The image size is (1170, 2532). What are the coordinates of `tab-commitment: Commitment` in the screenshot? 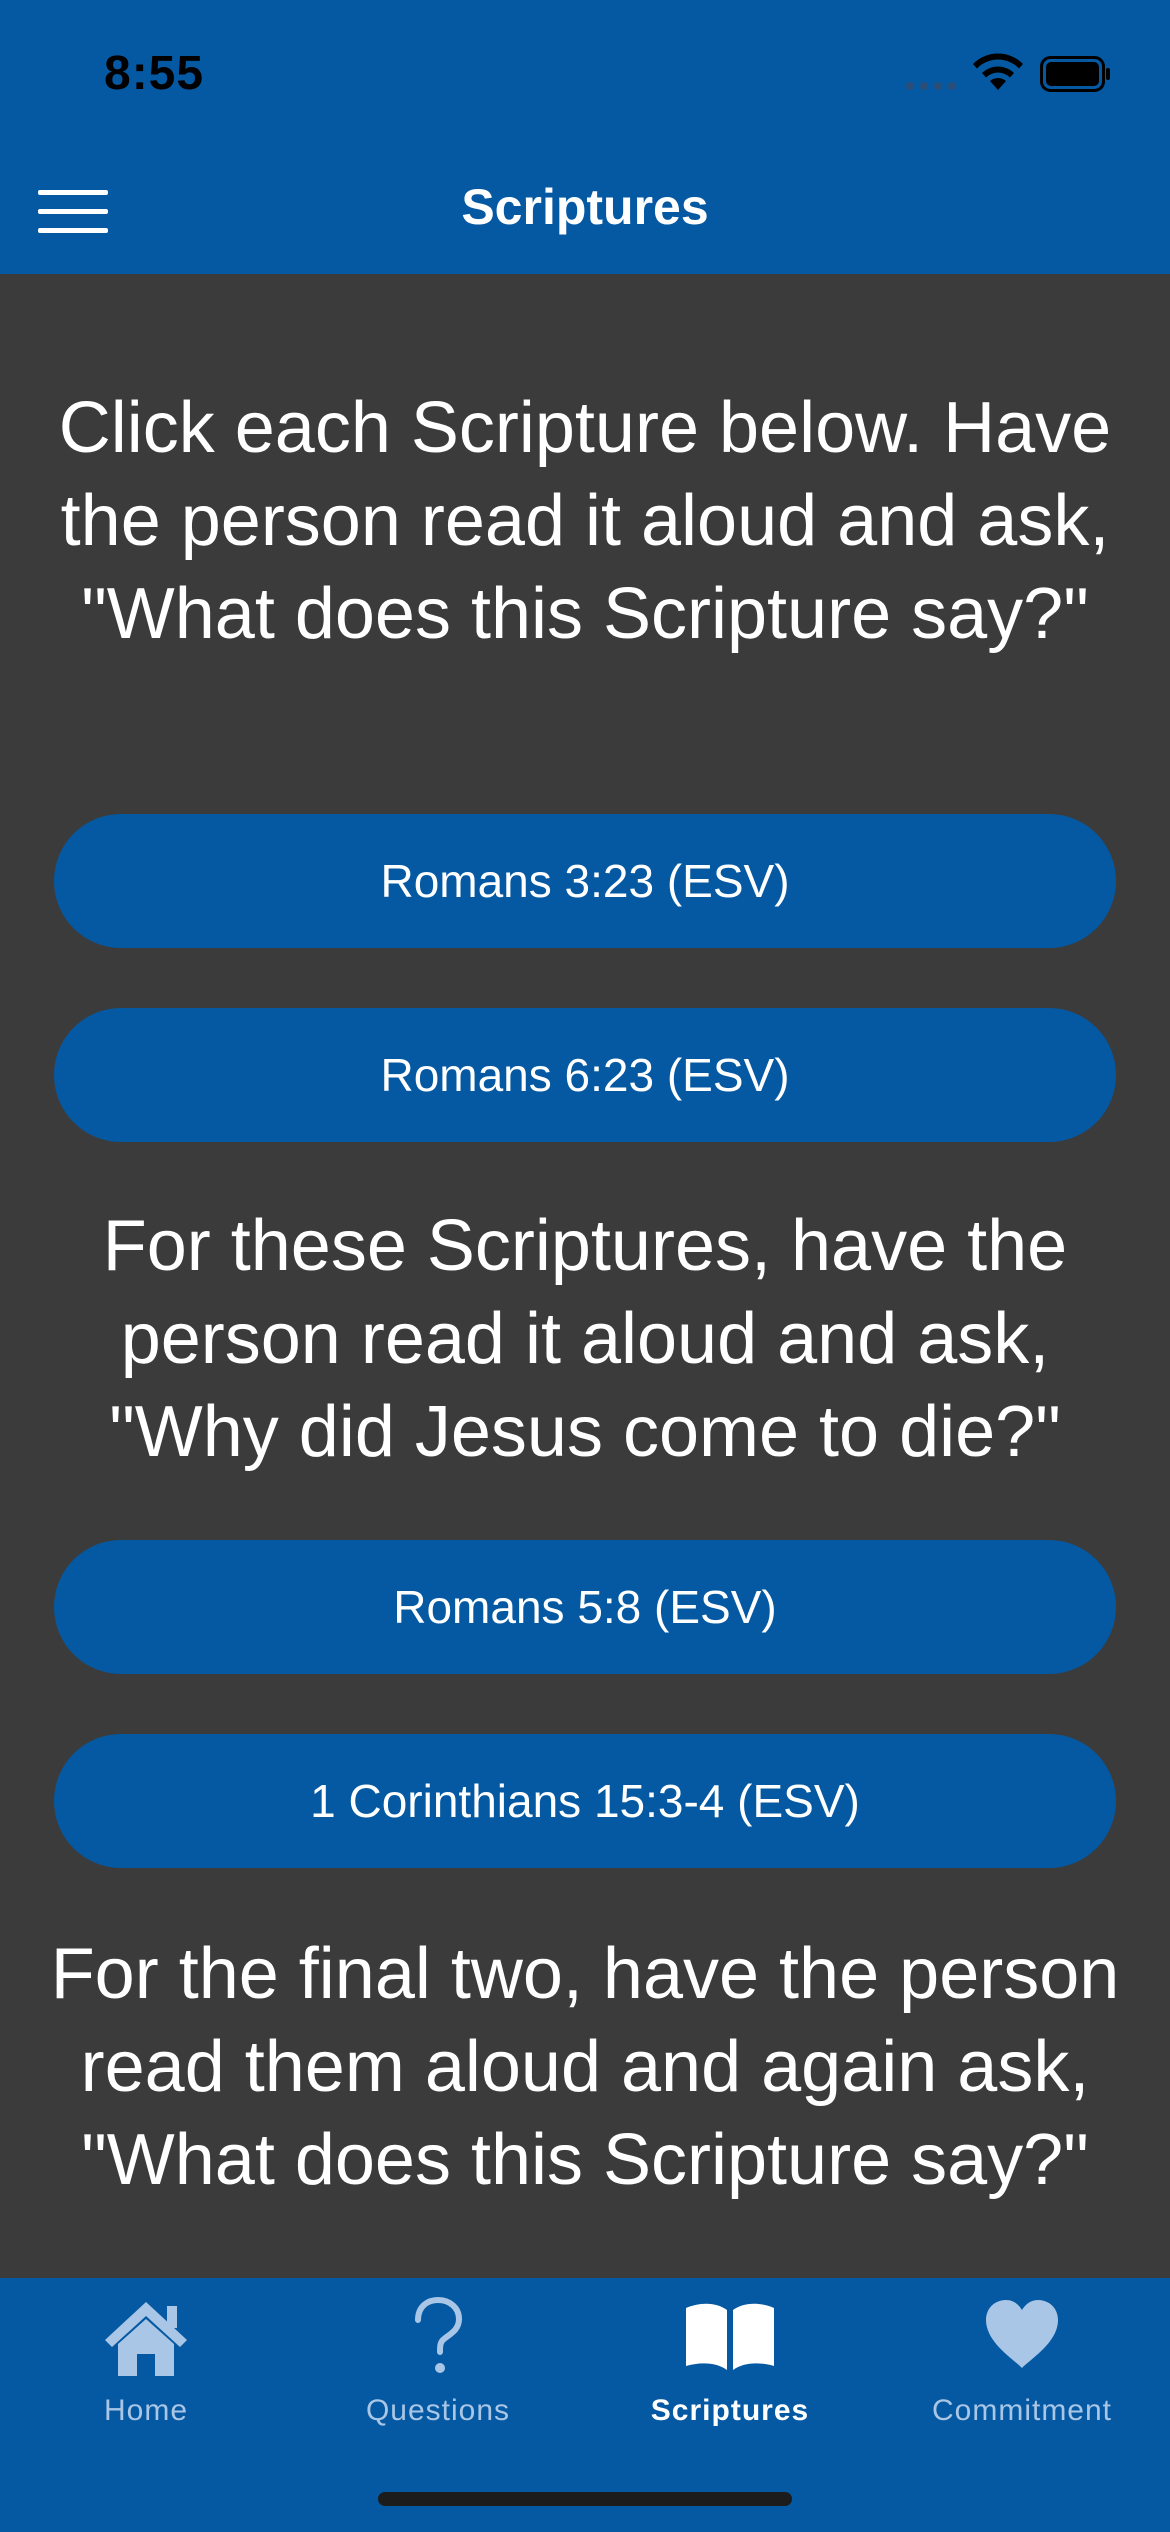 It's located at (1022, 2358).